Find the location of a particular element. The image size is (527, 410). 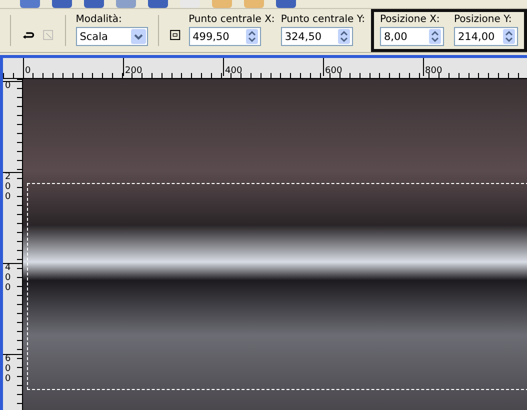

caret-icon is located at coordinates (138, 36).